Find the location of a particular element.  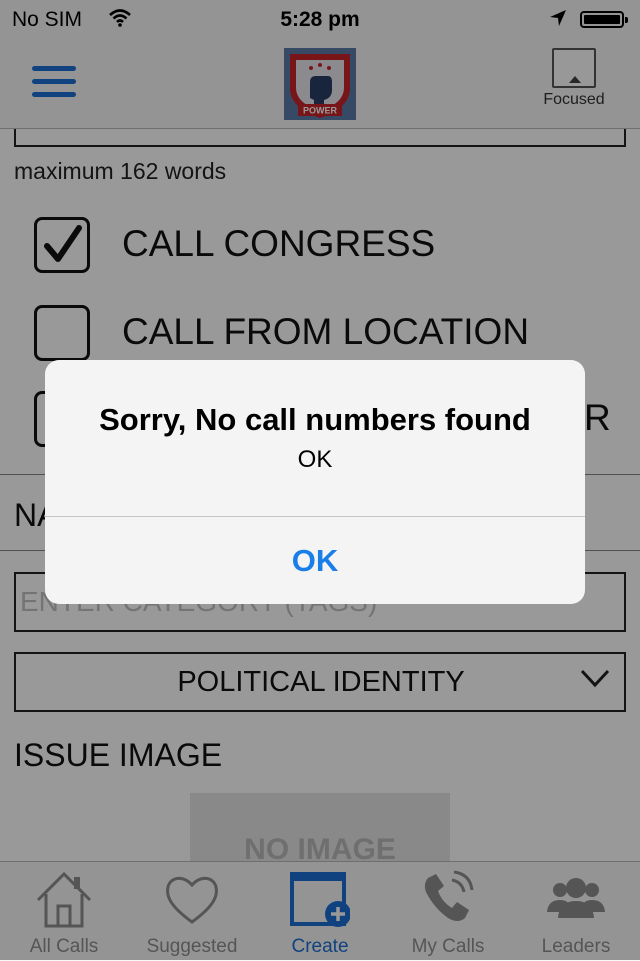

alert-ok-button: OK is located at coordinates (315, 560).